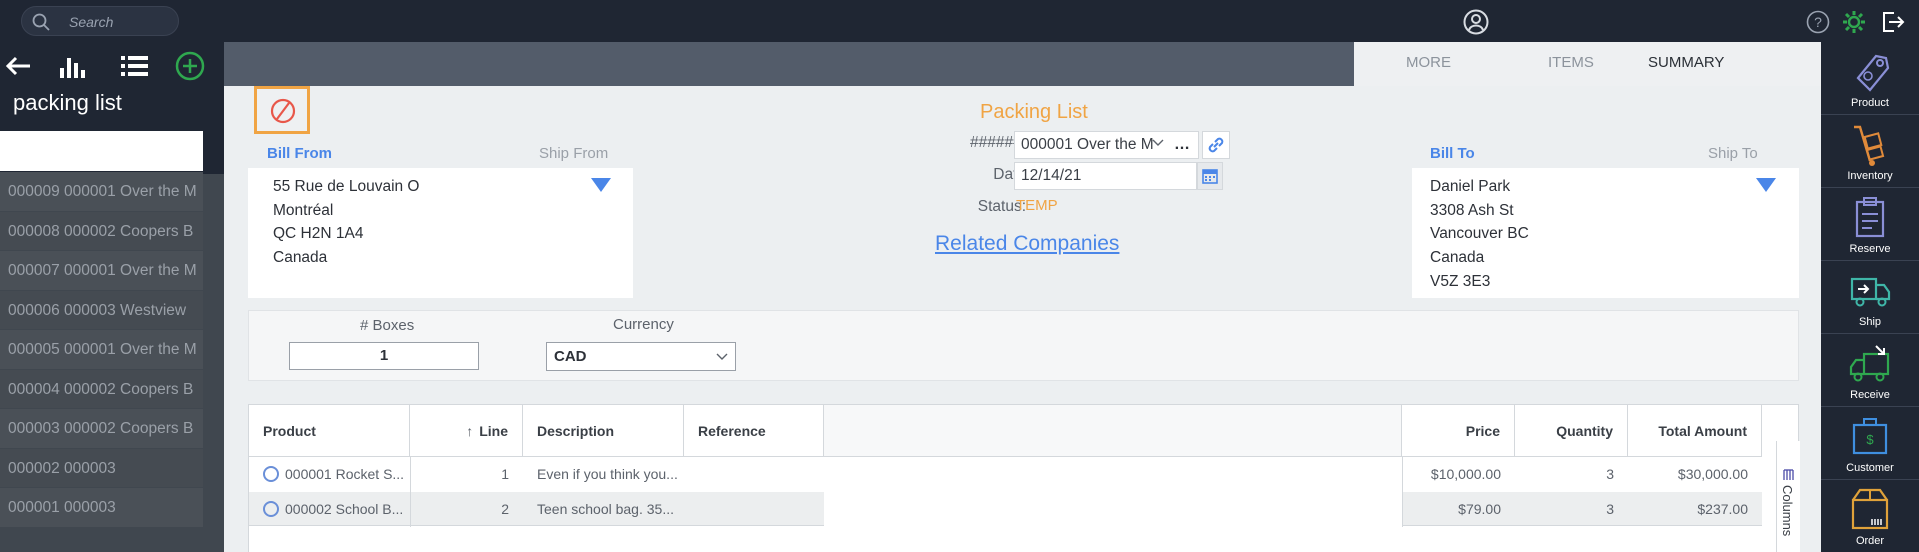 Image resolution: width=1919 pixels, height=552 pixels. Describe the element at coordinates (101, 151) in the screenshot. I see `sidebar-filter-input` at that location.